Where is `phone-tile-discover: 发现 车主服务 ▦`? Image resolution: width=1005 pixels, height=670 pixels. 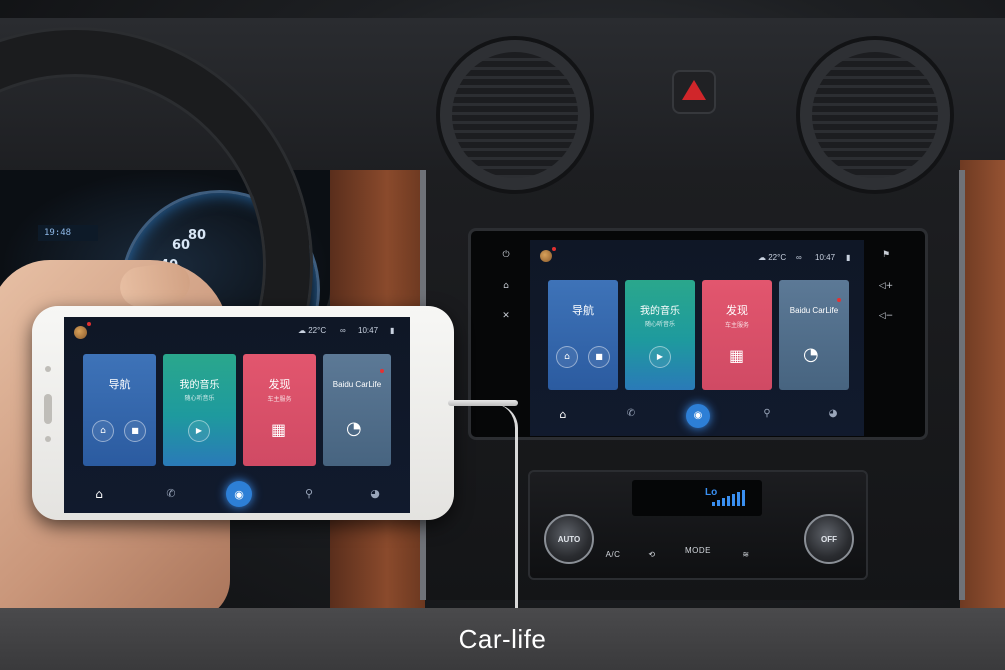 phone-tile-discover: 发现 车主服务 ▦ is located at coordinates (279, 410).